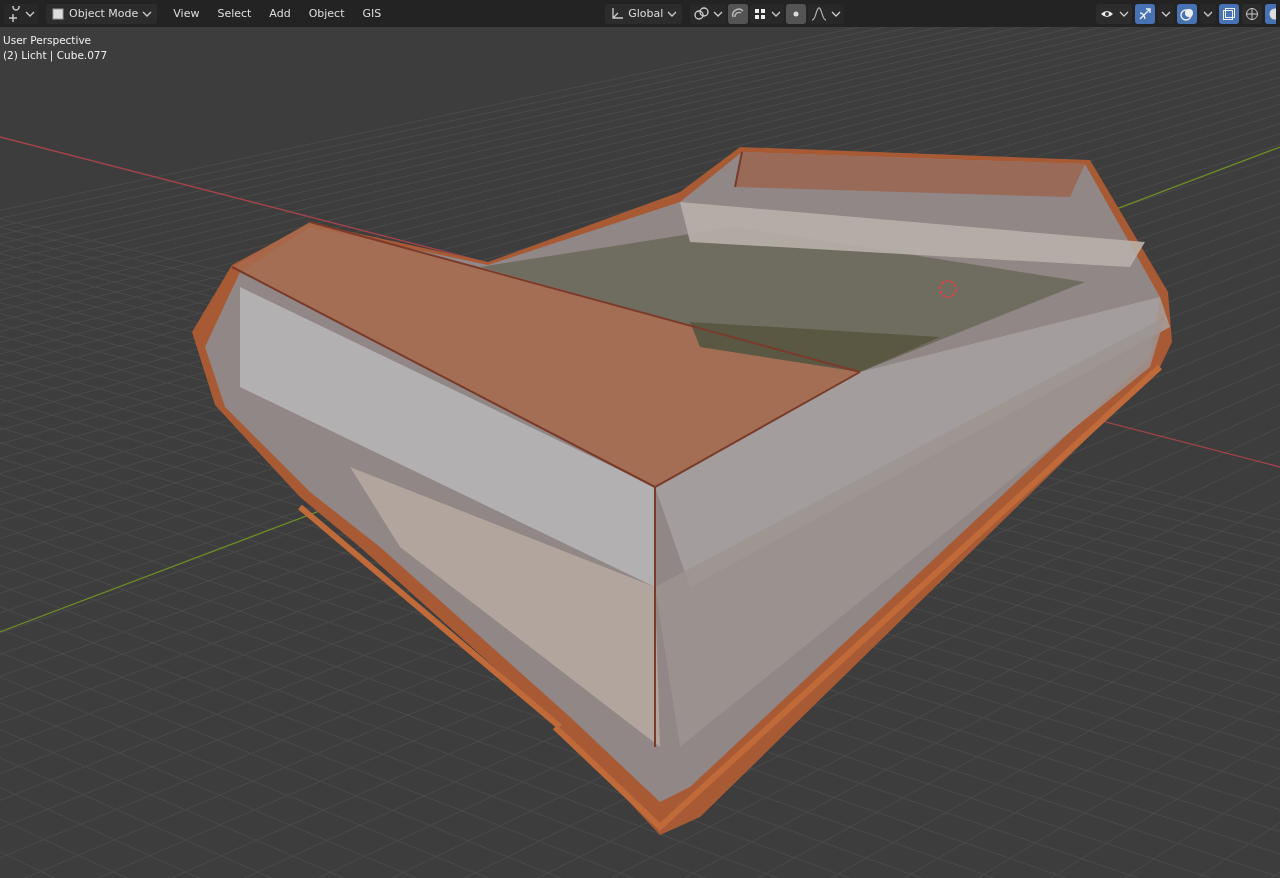 This screenshot has width=1280, height=878. Describe the element at coordinates (701, 13) in the screenshot. I see `linked-circles-icon` at that location.